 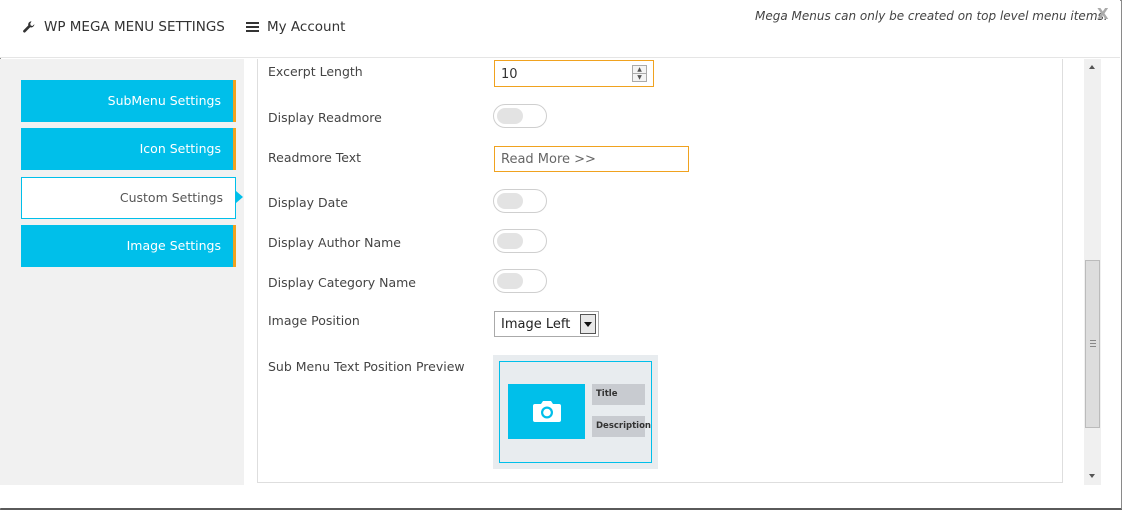 I want to click on readmore-text-label: Readmore Text, so click(x=315, y=157).